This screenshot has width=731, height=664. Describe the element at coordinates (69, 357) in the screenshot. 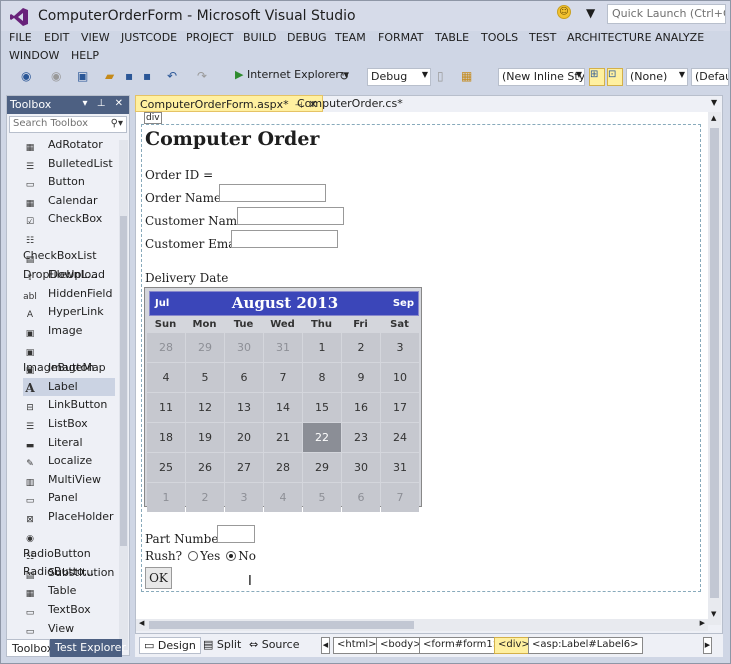

I see `toolbox-item: ▣ImageButton` at that location.